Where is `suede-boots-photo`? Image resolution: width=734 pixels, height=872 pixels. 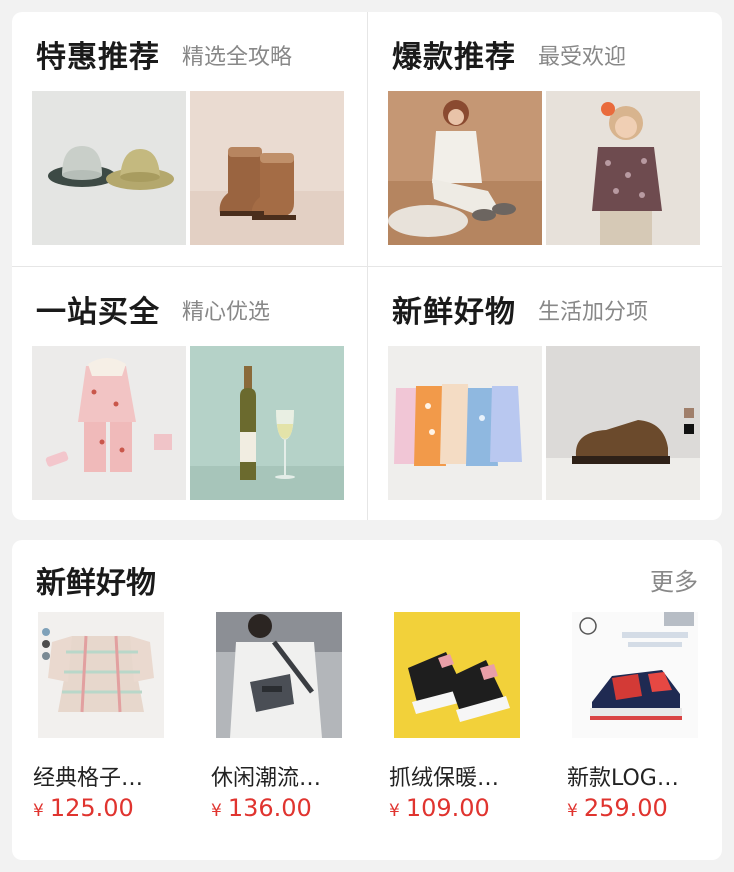 suede-boots-photo is located at coordinates (267, 168).